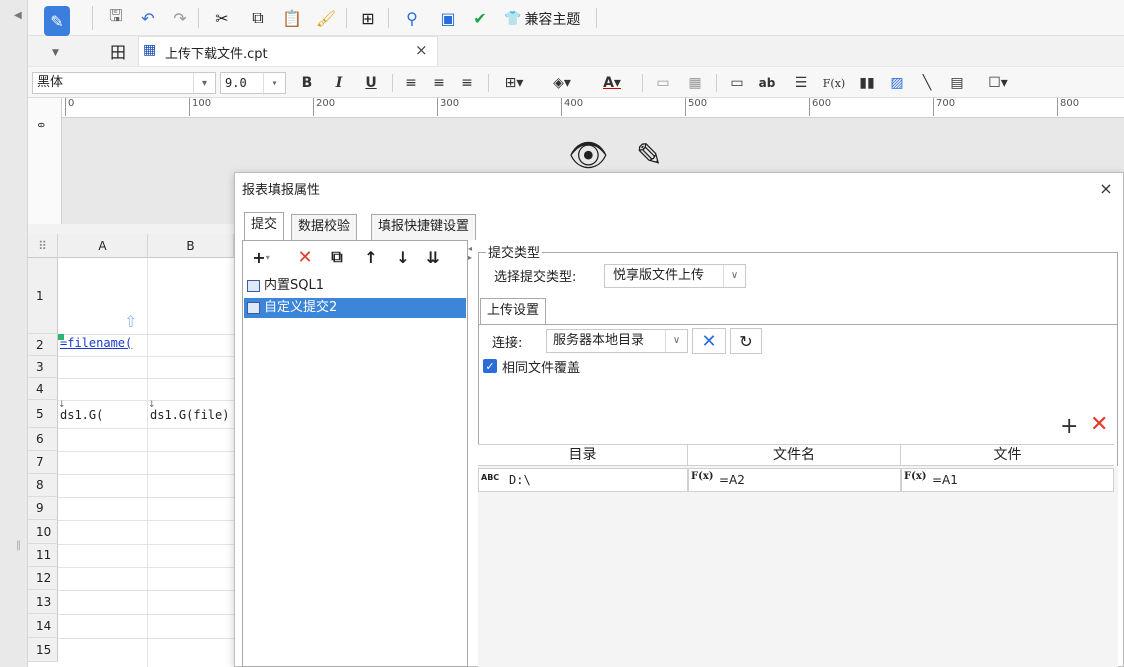 The image size is (1124, 667). What do you see at coordinates (695, 83) in the screenshot?
I see `split-cells-icon: ▦` at bounding box center [695, 83].